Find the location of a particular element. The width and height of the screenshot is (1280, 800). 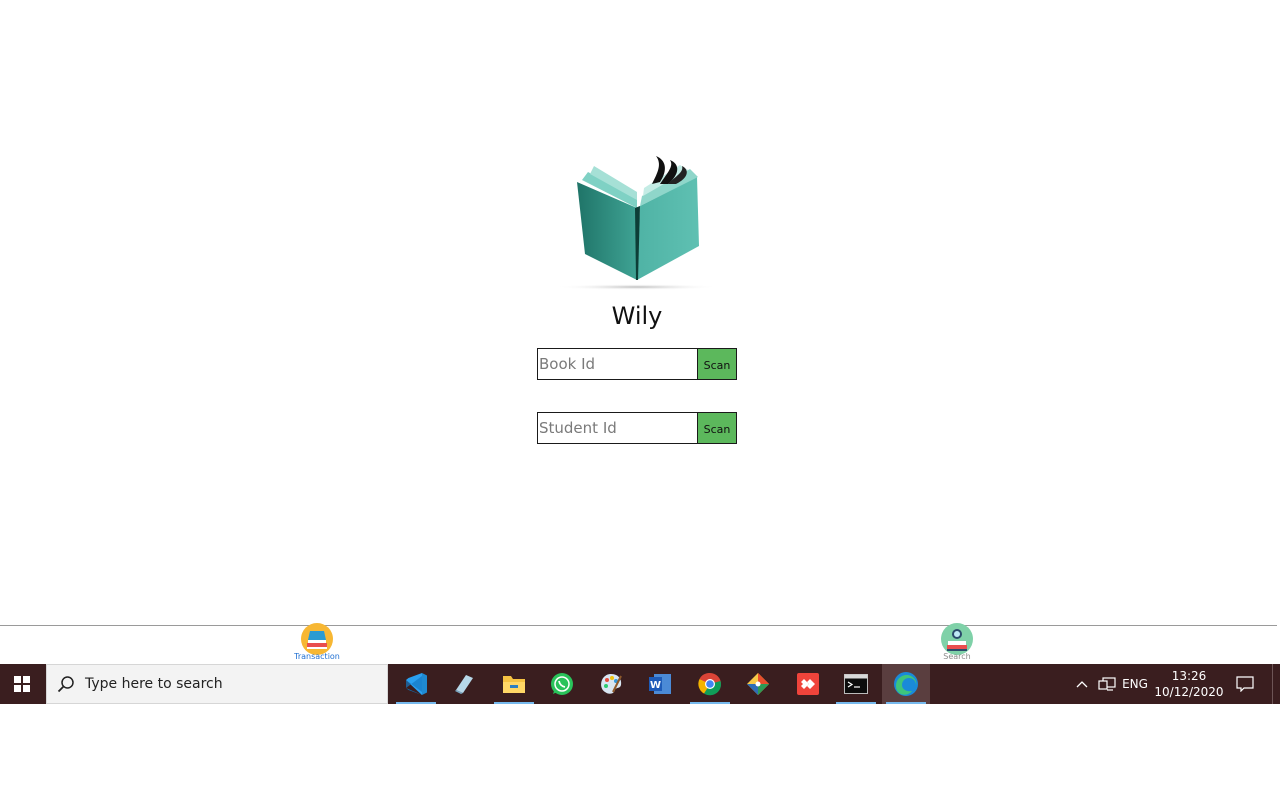

vscode-icon is located at coordinates (416, 684).